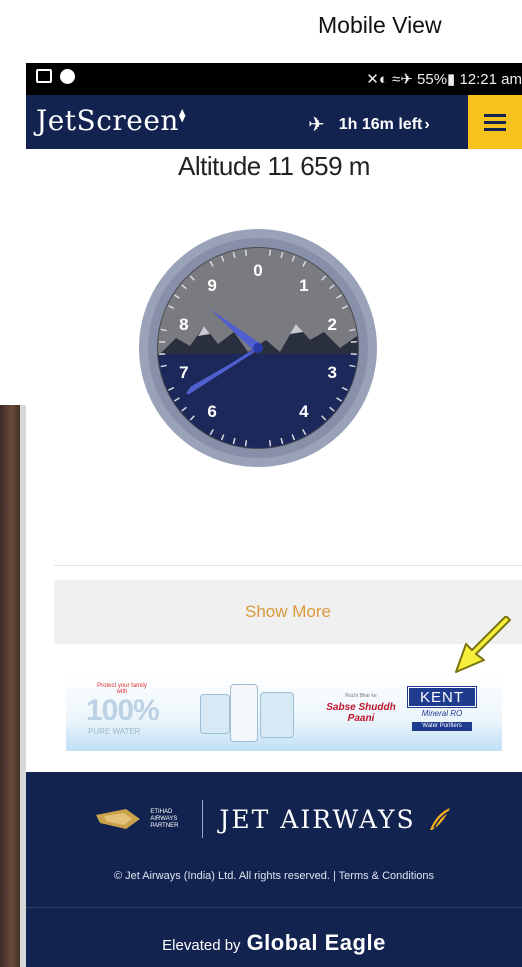 The image size is (522, 967). What do you see at coordinates (201, 945) in the screenshot?
I see `elevated-by-label: Elevated by` at bounding box center [201, 945].